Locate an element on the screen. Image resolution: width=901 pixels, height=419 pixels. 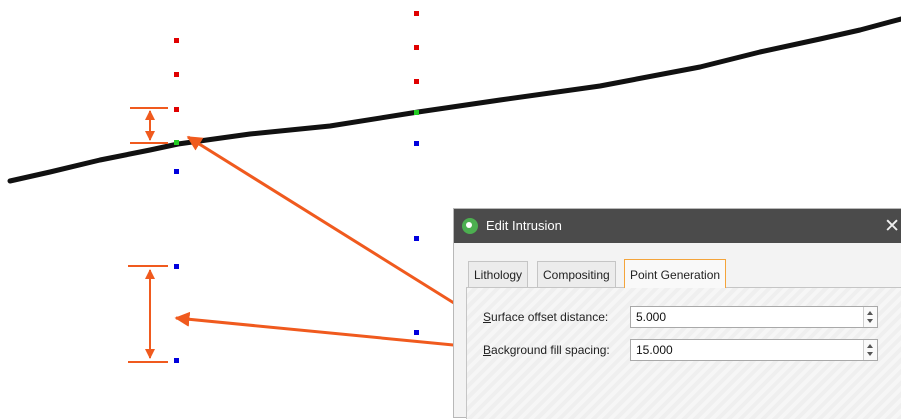
dialog-titlebar: Edit Intrusion ✕ is located at coordinates (677, 226).